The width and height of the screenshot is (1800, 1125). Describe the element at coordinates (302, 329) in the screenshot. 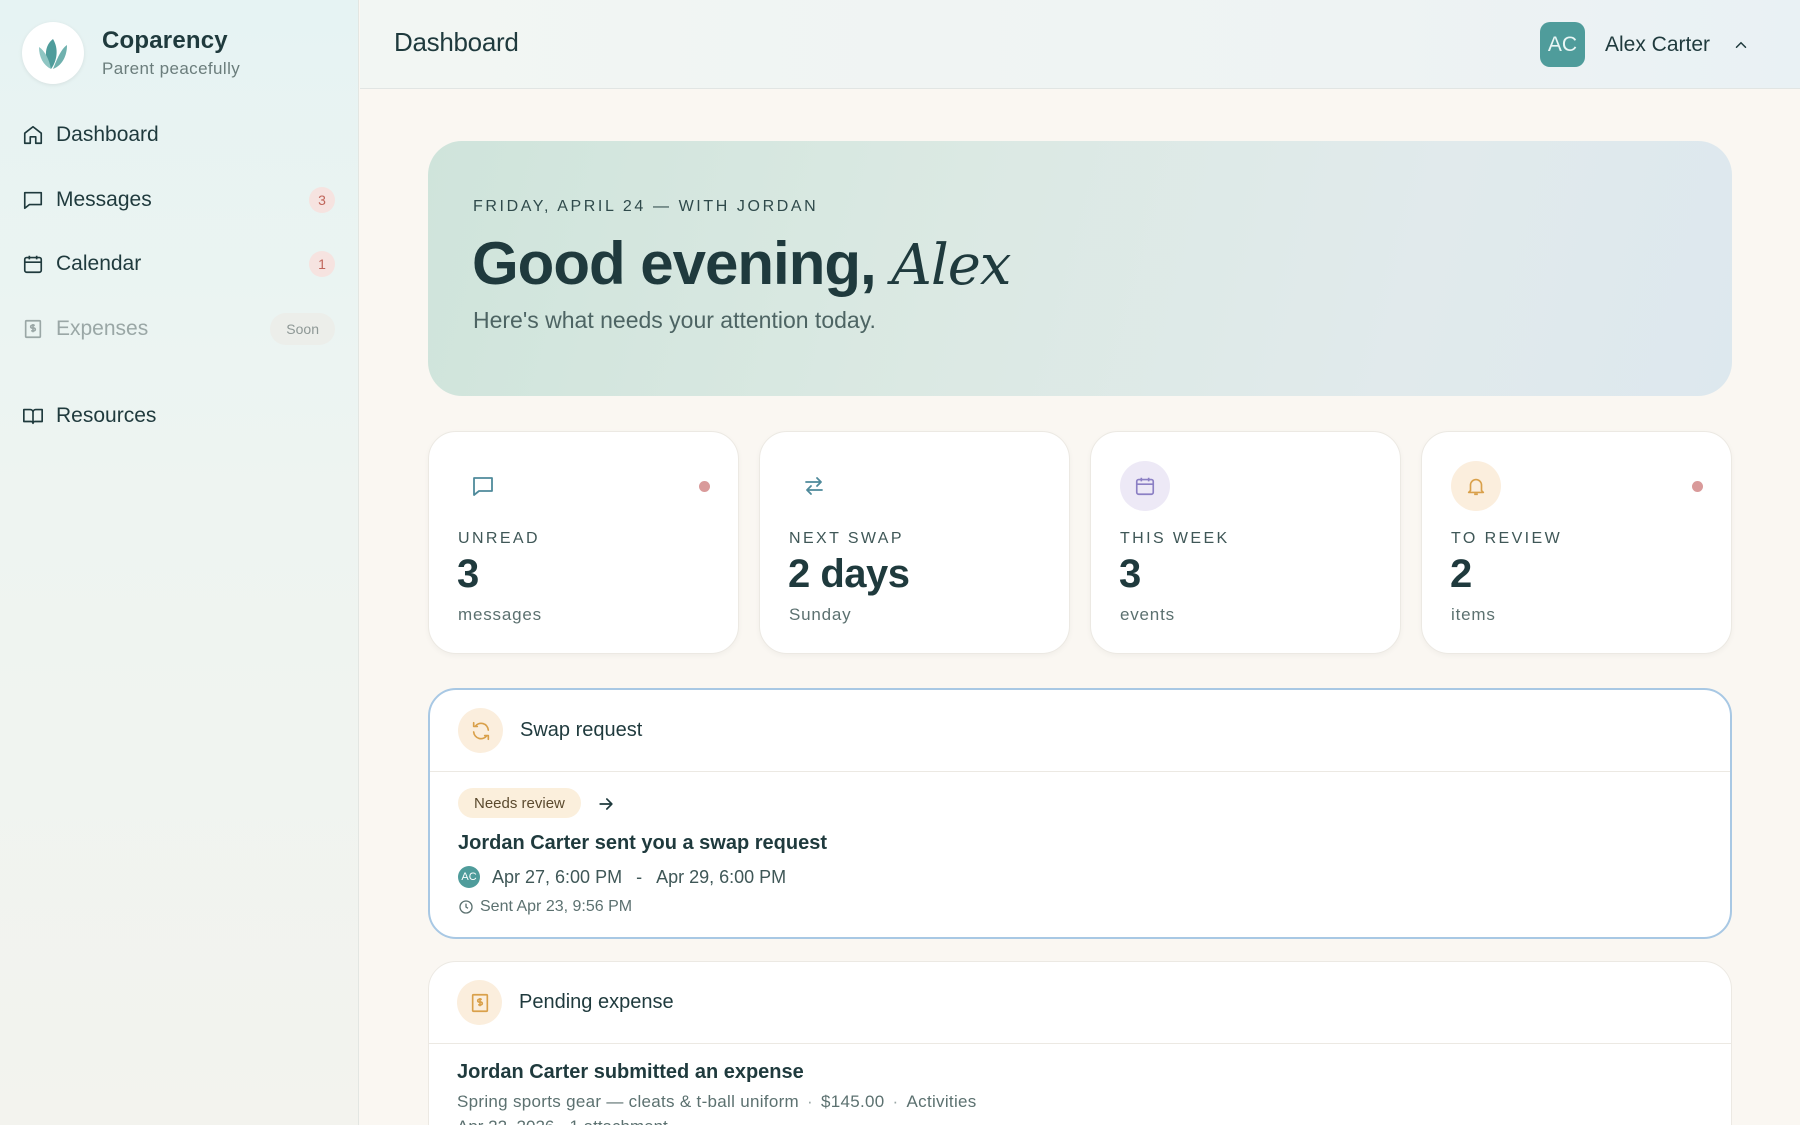

I see `soon-badge: Soon` at that location.